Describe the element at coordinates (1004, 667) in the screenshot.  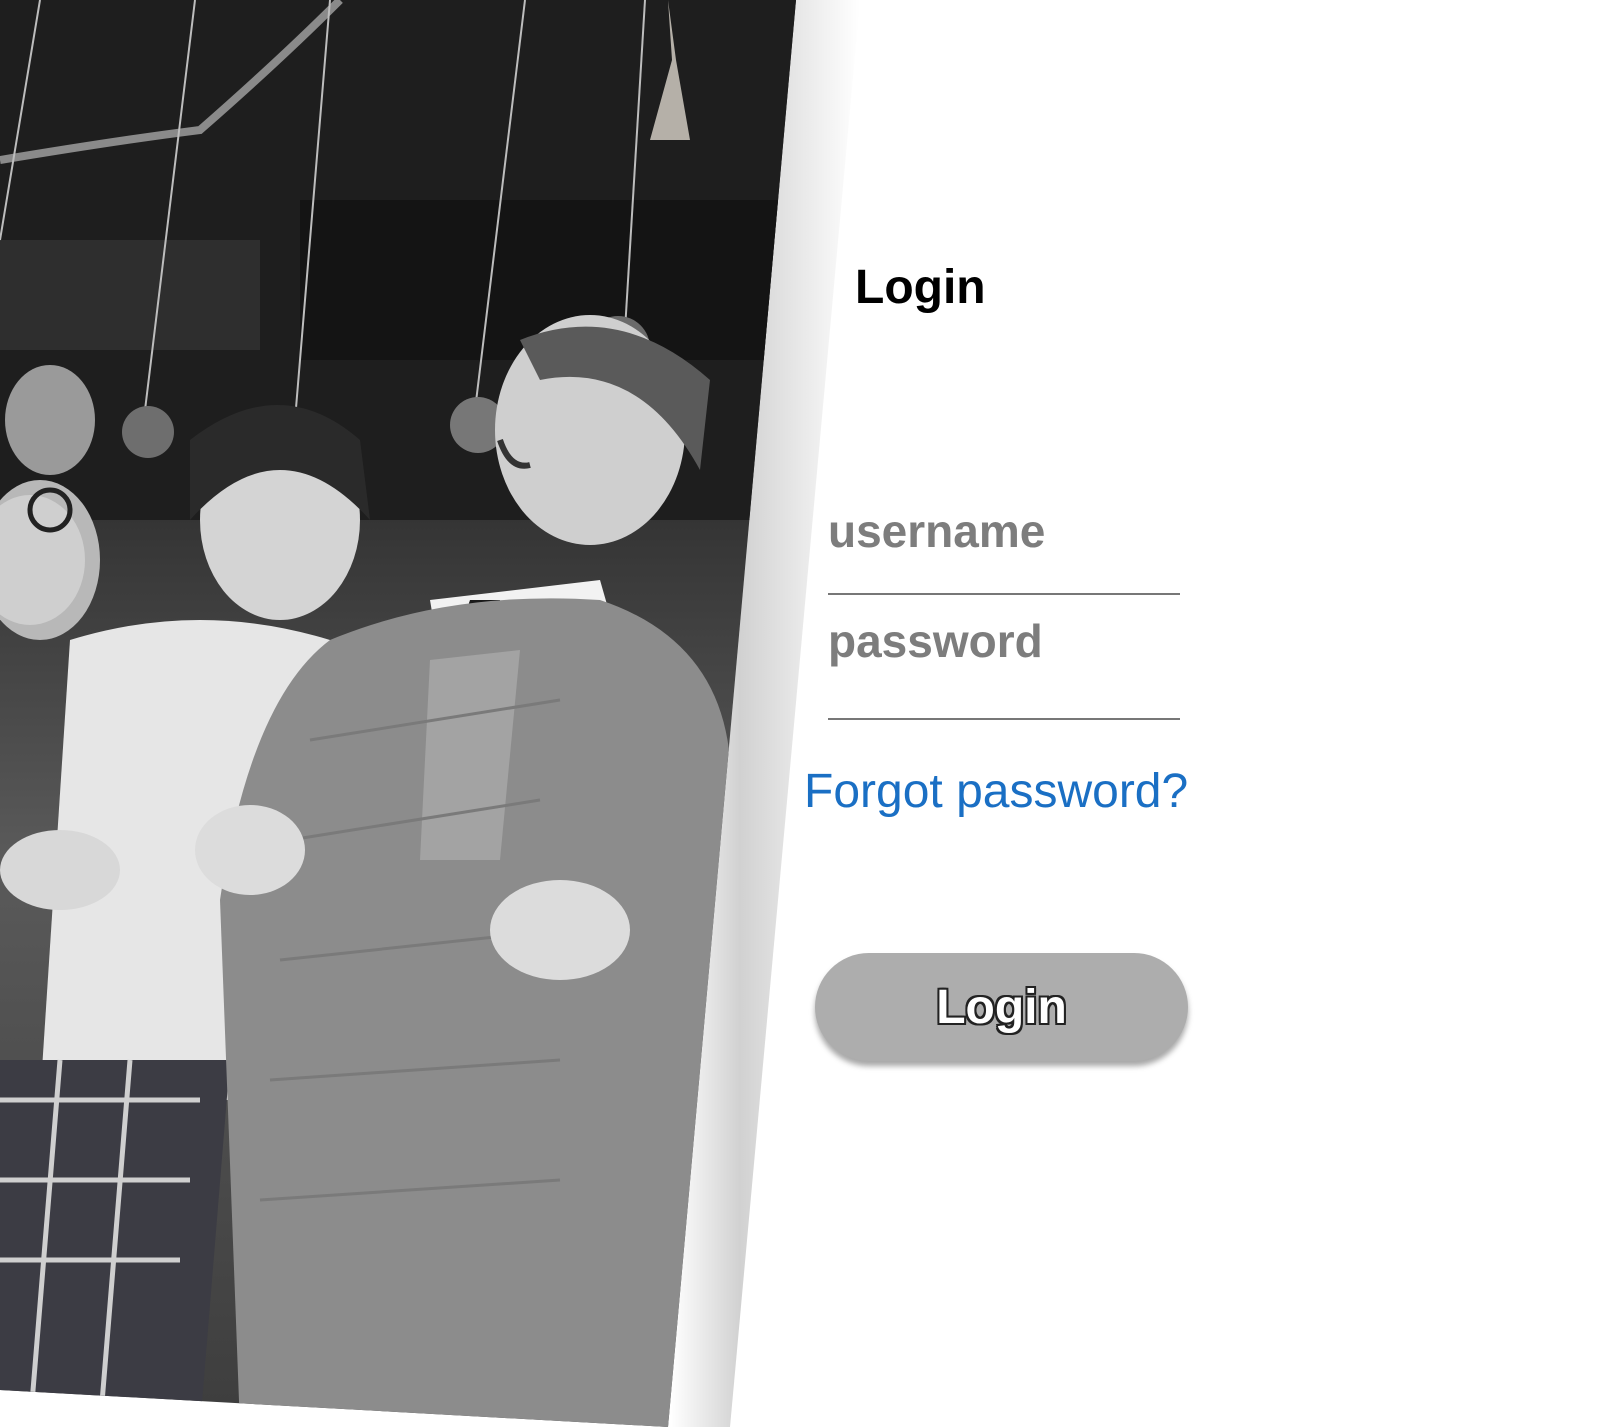
I see `password-input` at that location.